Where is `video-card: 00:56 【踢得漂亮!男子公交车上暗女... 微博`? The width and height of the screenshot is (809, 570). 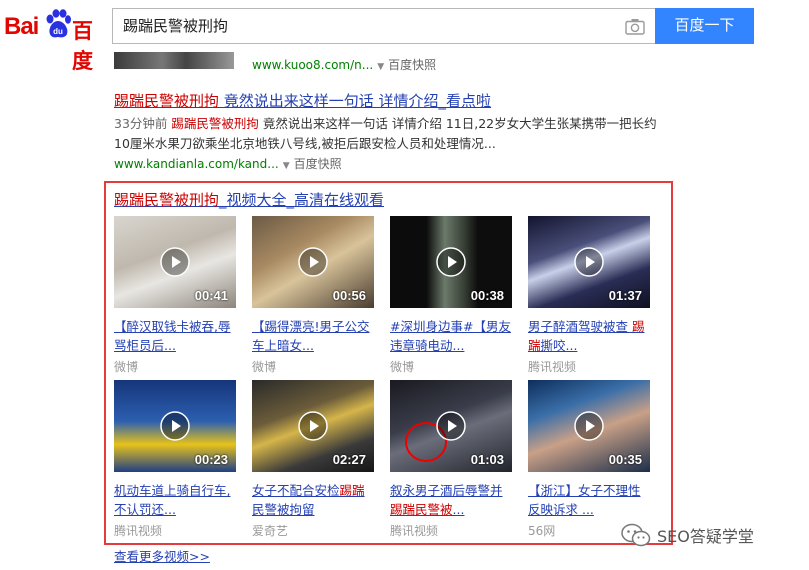 video-card: 00:56 【踢得漂亮!男子公交车上暗女... 微博 is located at coordinates (313, 295).